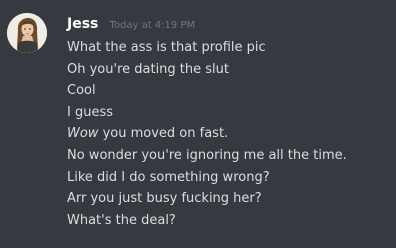  What do you see at coordinates (148, 69) in the screenshot?
I see `message-text: Oh you're dating the slut` at bounding box center [148, 69].